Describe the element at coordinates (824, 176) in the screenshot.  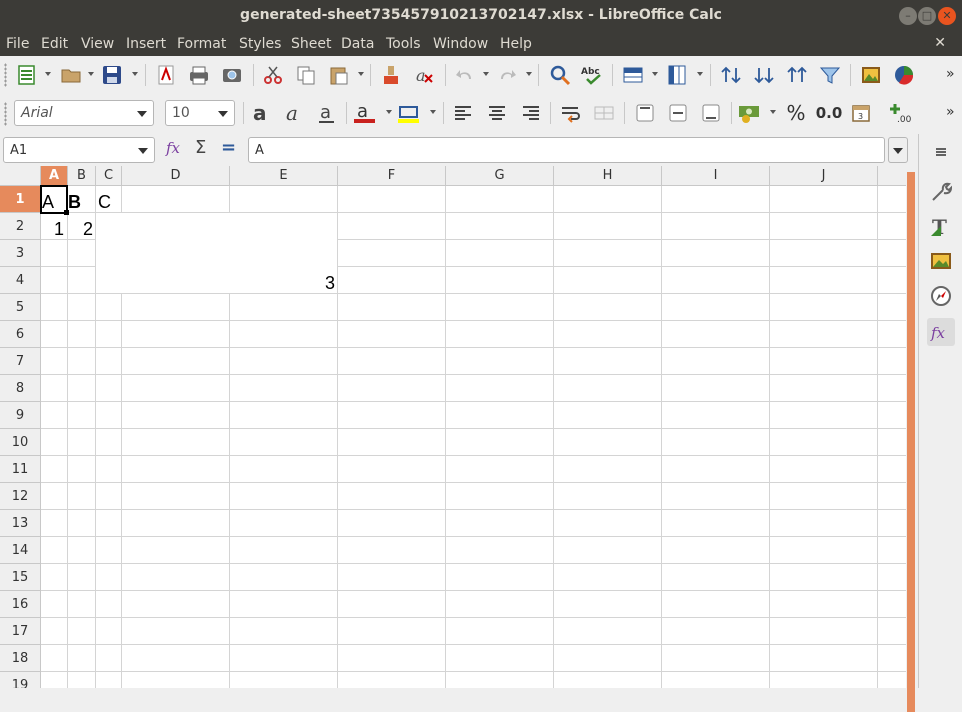
I see `column-header-j: J` at that location.